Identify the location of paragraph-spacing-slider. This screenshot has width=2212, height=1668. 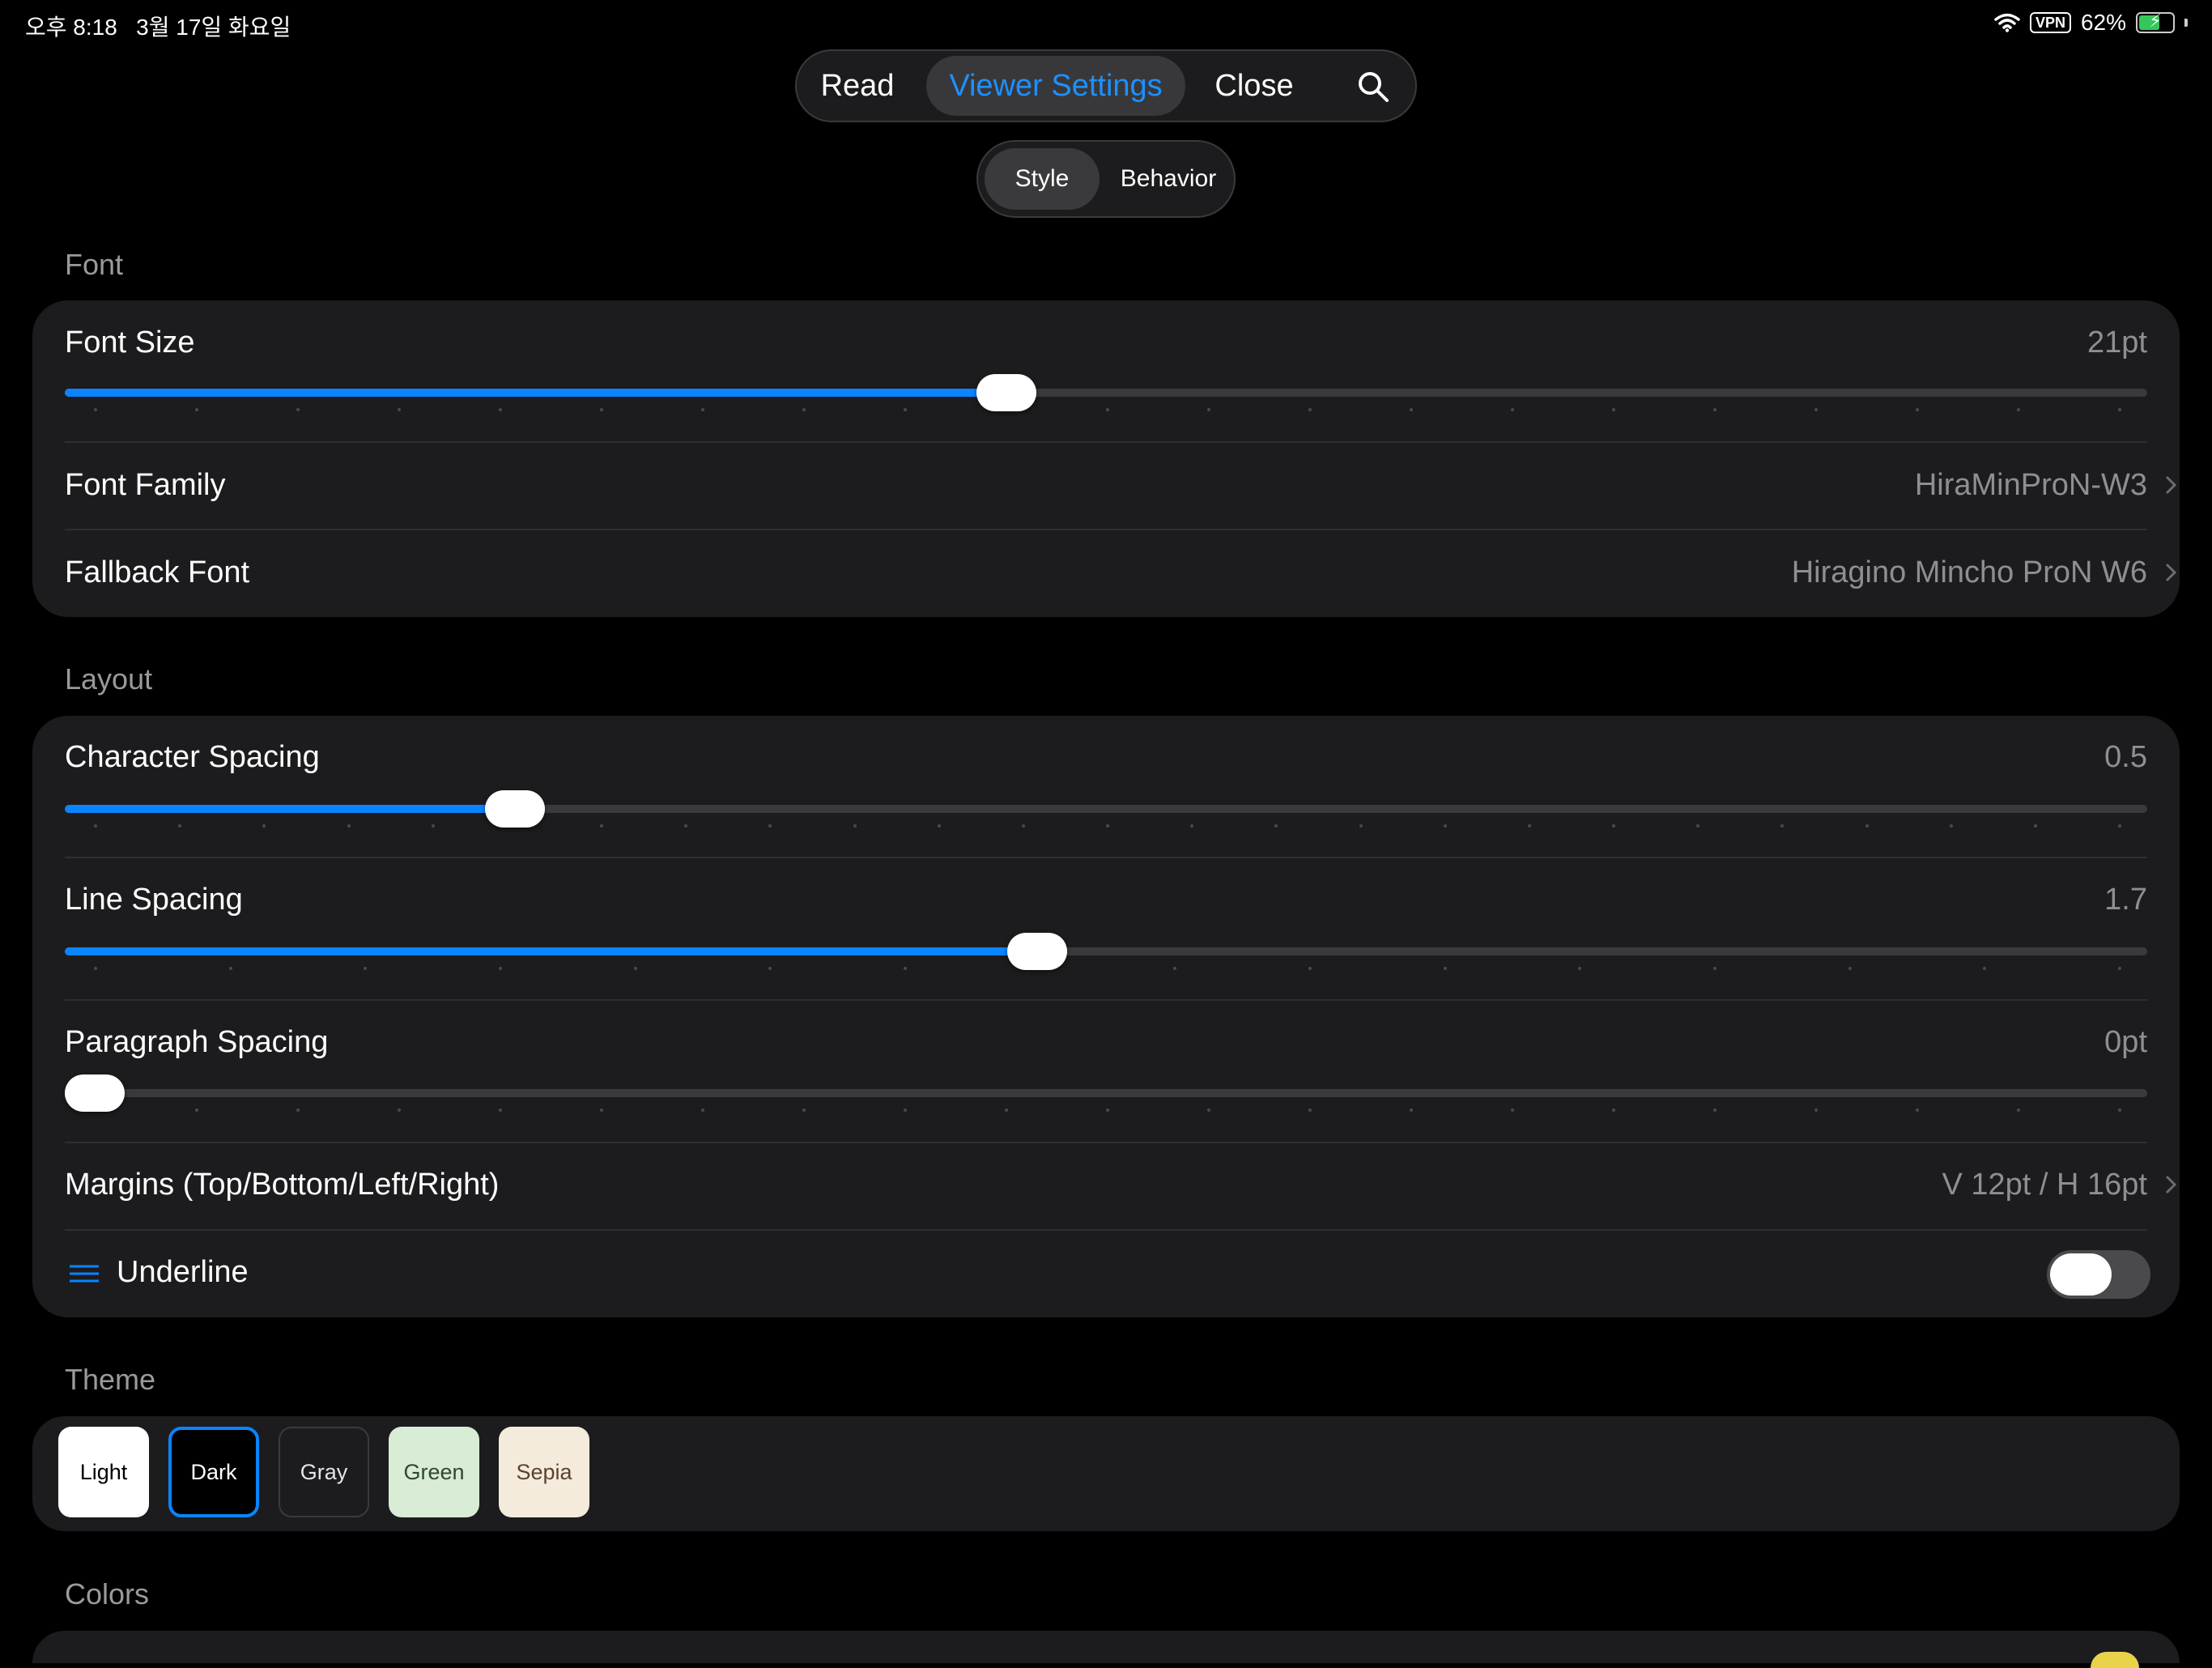
(1106, 1093).